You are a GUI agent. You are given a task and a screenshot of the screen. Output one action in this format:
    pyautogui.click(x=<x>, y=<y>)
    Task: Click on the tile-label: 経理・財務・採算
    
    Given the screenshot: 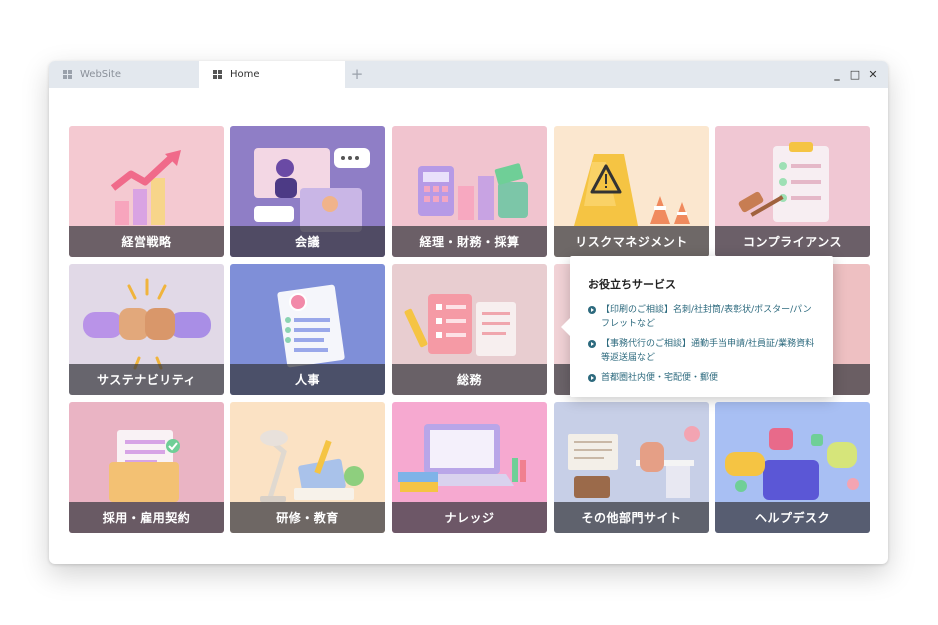 What is the action you would take?
    pyautogui.click(x=469, y=241)
    